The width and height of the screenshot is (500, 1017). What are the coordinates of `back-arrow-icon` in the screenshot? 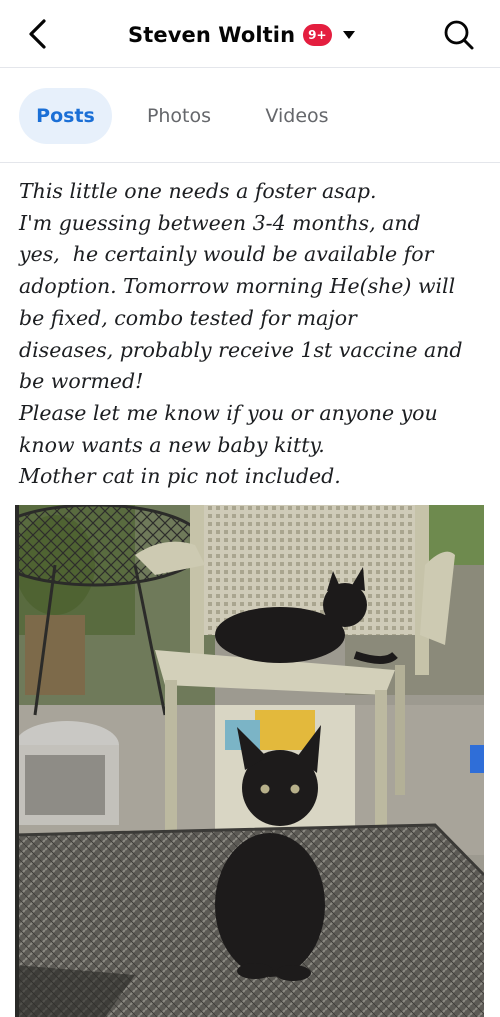 It's located at (37, 34).